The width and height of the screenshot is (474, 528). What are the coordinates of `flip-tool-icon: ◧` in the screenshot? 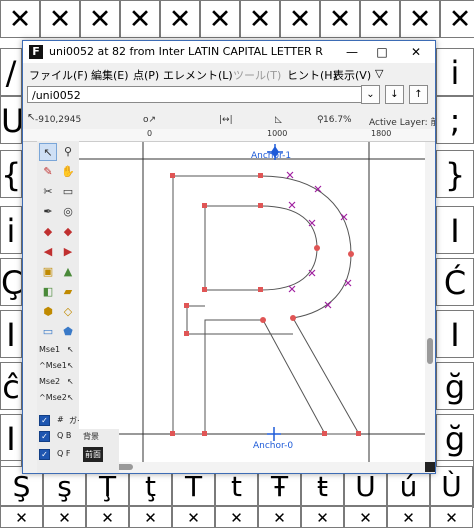 It's located at (48, 292).